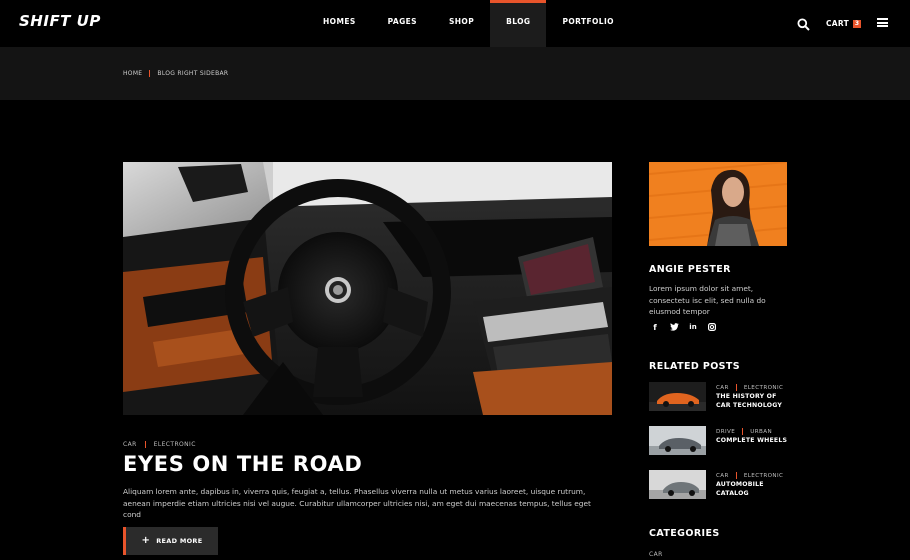  I want to click on post-category-car: CAR, so click(130, 444).